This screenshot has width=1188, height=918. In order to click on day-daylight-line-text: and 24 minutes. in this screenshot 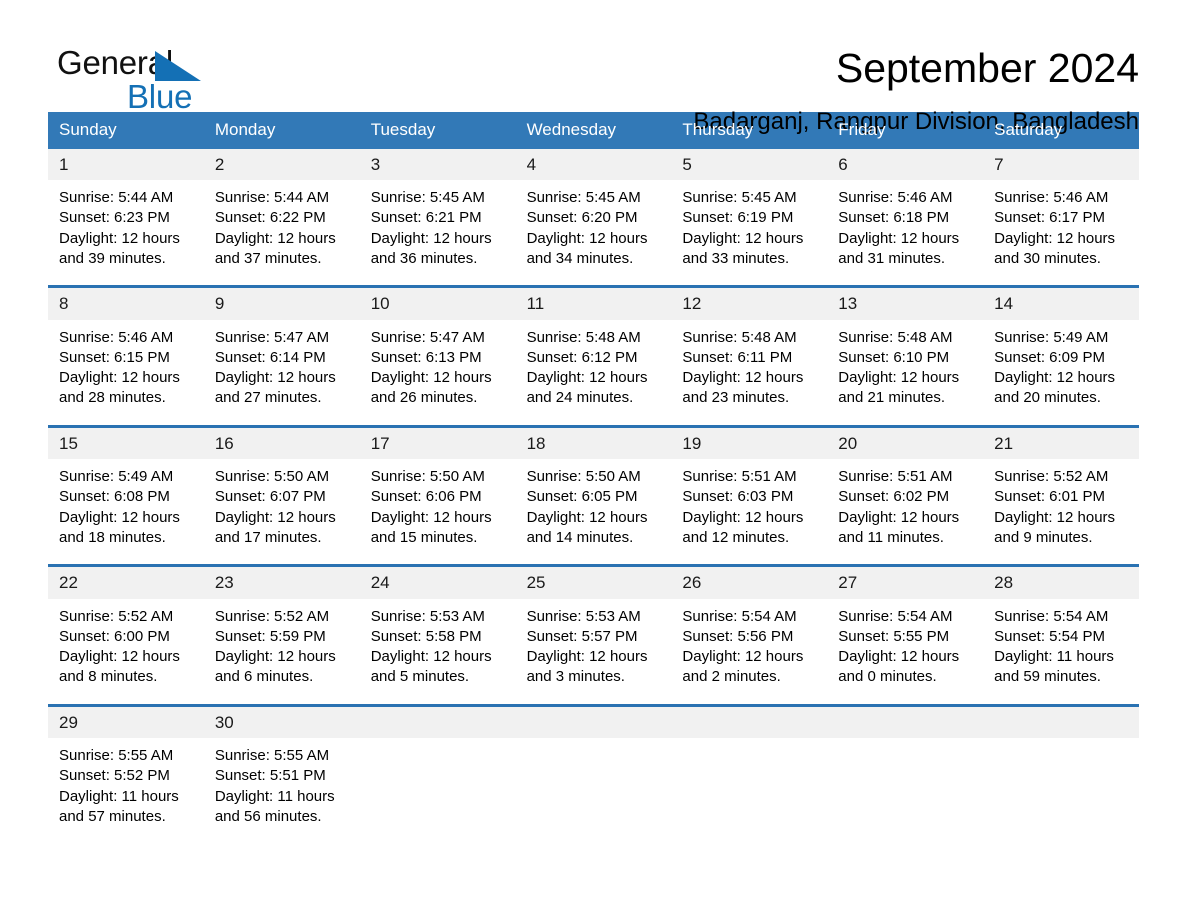, I will do `click(580, 398)`.